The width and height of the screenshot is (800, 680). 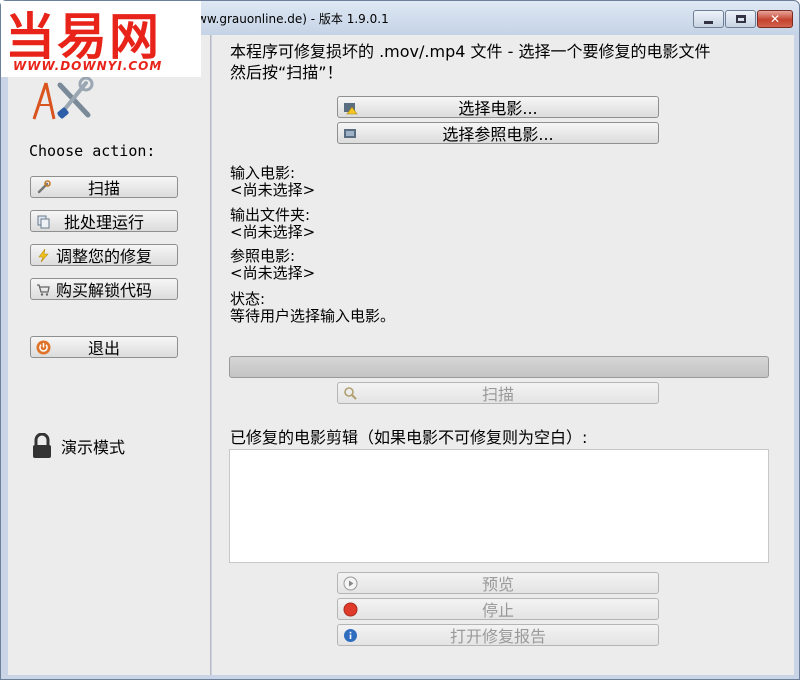 What do you see at coordinates (263, 173) in the screenshot?
I see `input-movie-label: 输入电影:` at bounding box center [263, 173].